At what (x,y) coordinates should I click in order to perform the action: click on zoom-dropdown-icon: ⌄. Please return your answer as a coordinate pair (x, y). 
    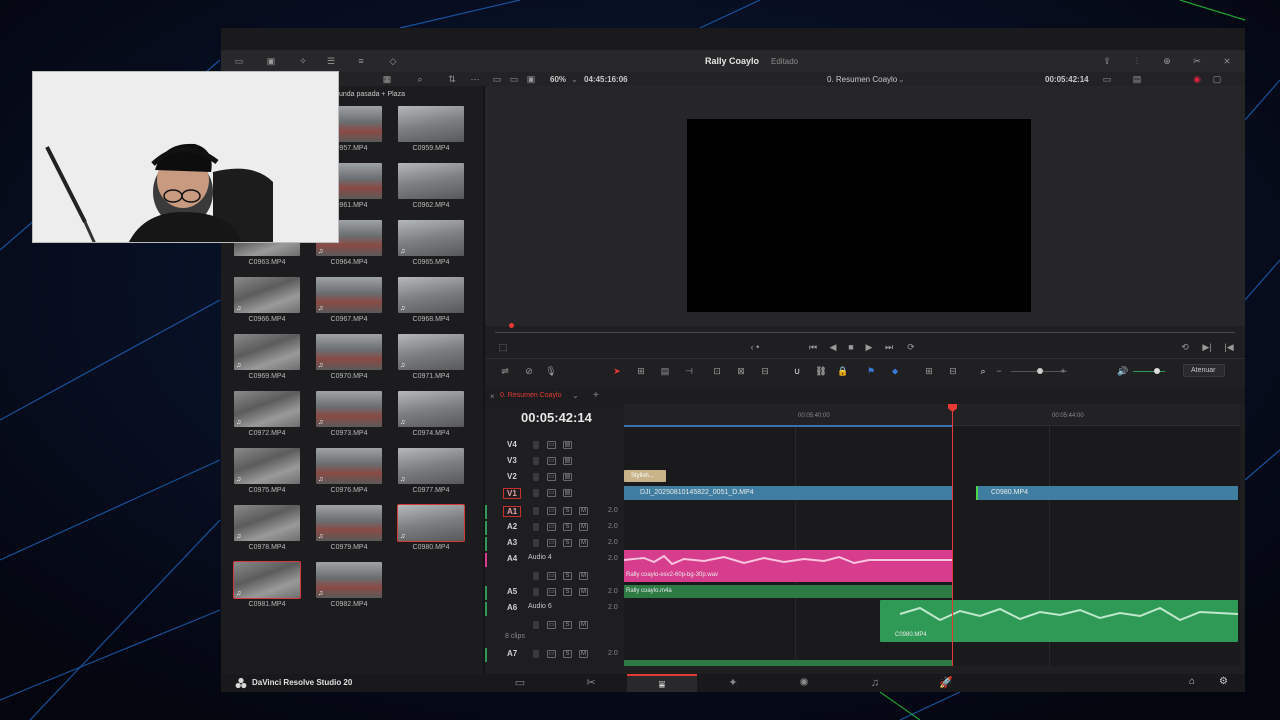
    Looking at the image, I should click on (574, 79).